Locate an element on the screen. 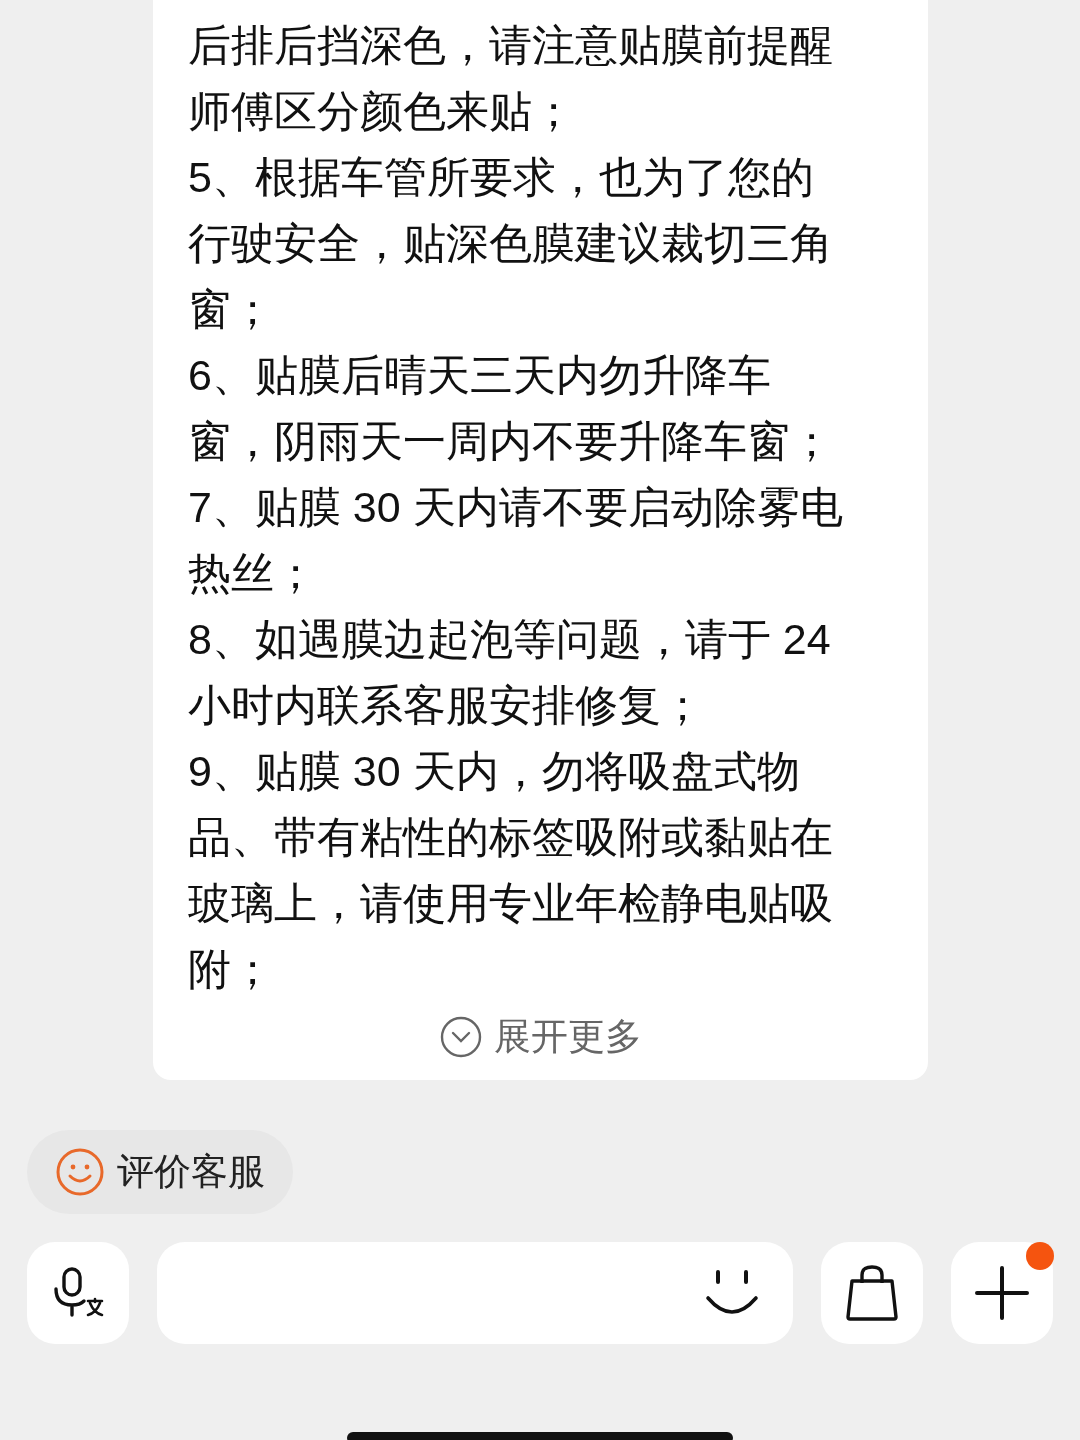 The image size is (1080, 1440). smiley-icon is located at coordinates (80, 1172).